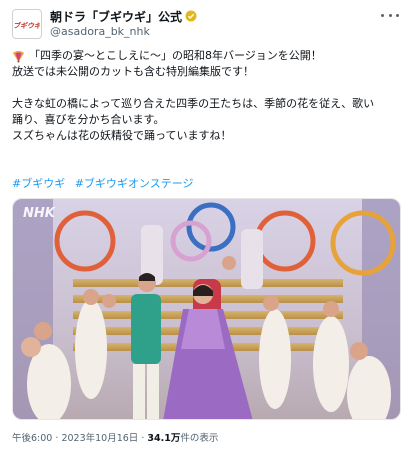 Image resolution: width=411 pixels, height=450 pixels. What do you see at coordinates (206, 25) in the screenshot?
I see `post-header: ブギウギ 朝ドラ「ブギウギ」公式 @asadora_bk_nhk` at bounding box center [206, 25].